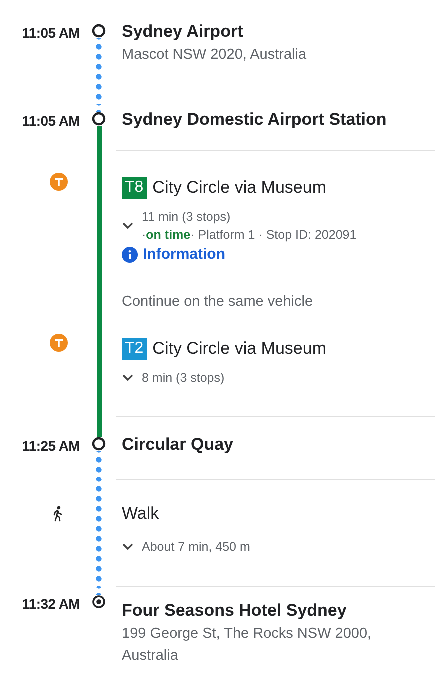  What do you see at coordinates (51, 446) in the screenshot?
I see `stop-time: 11:25 AM` at bounding box center [51, 446].